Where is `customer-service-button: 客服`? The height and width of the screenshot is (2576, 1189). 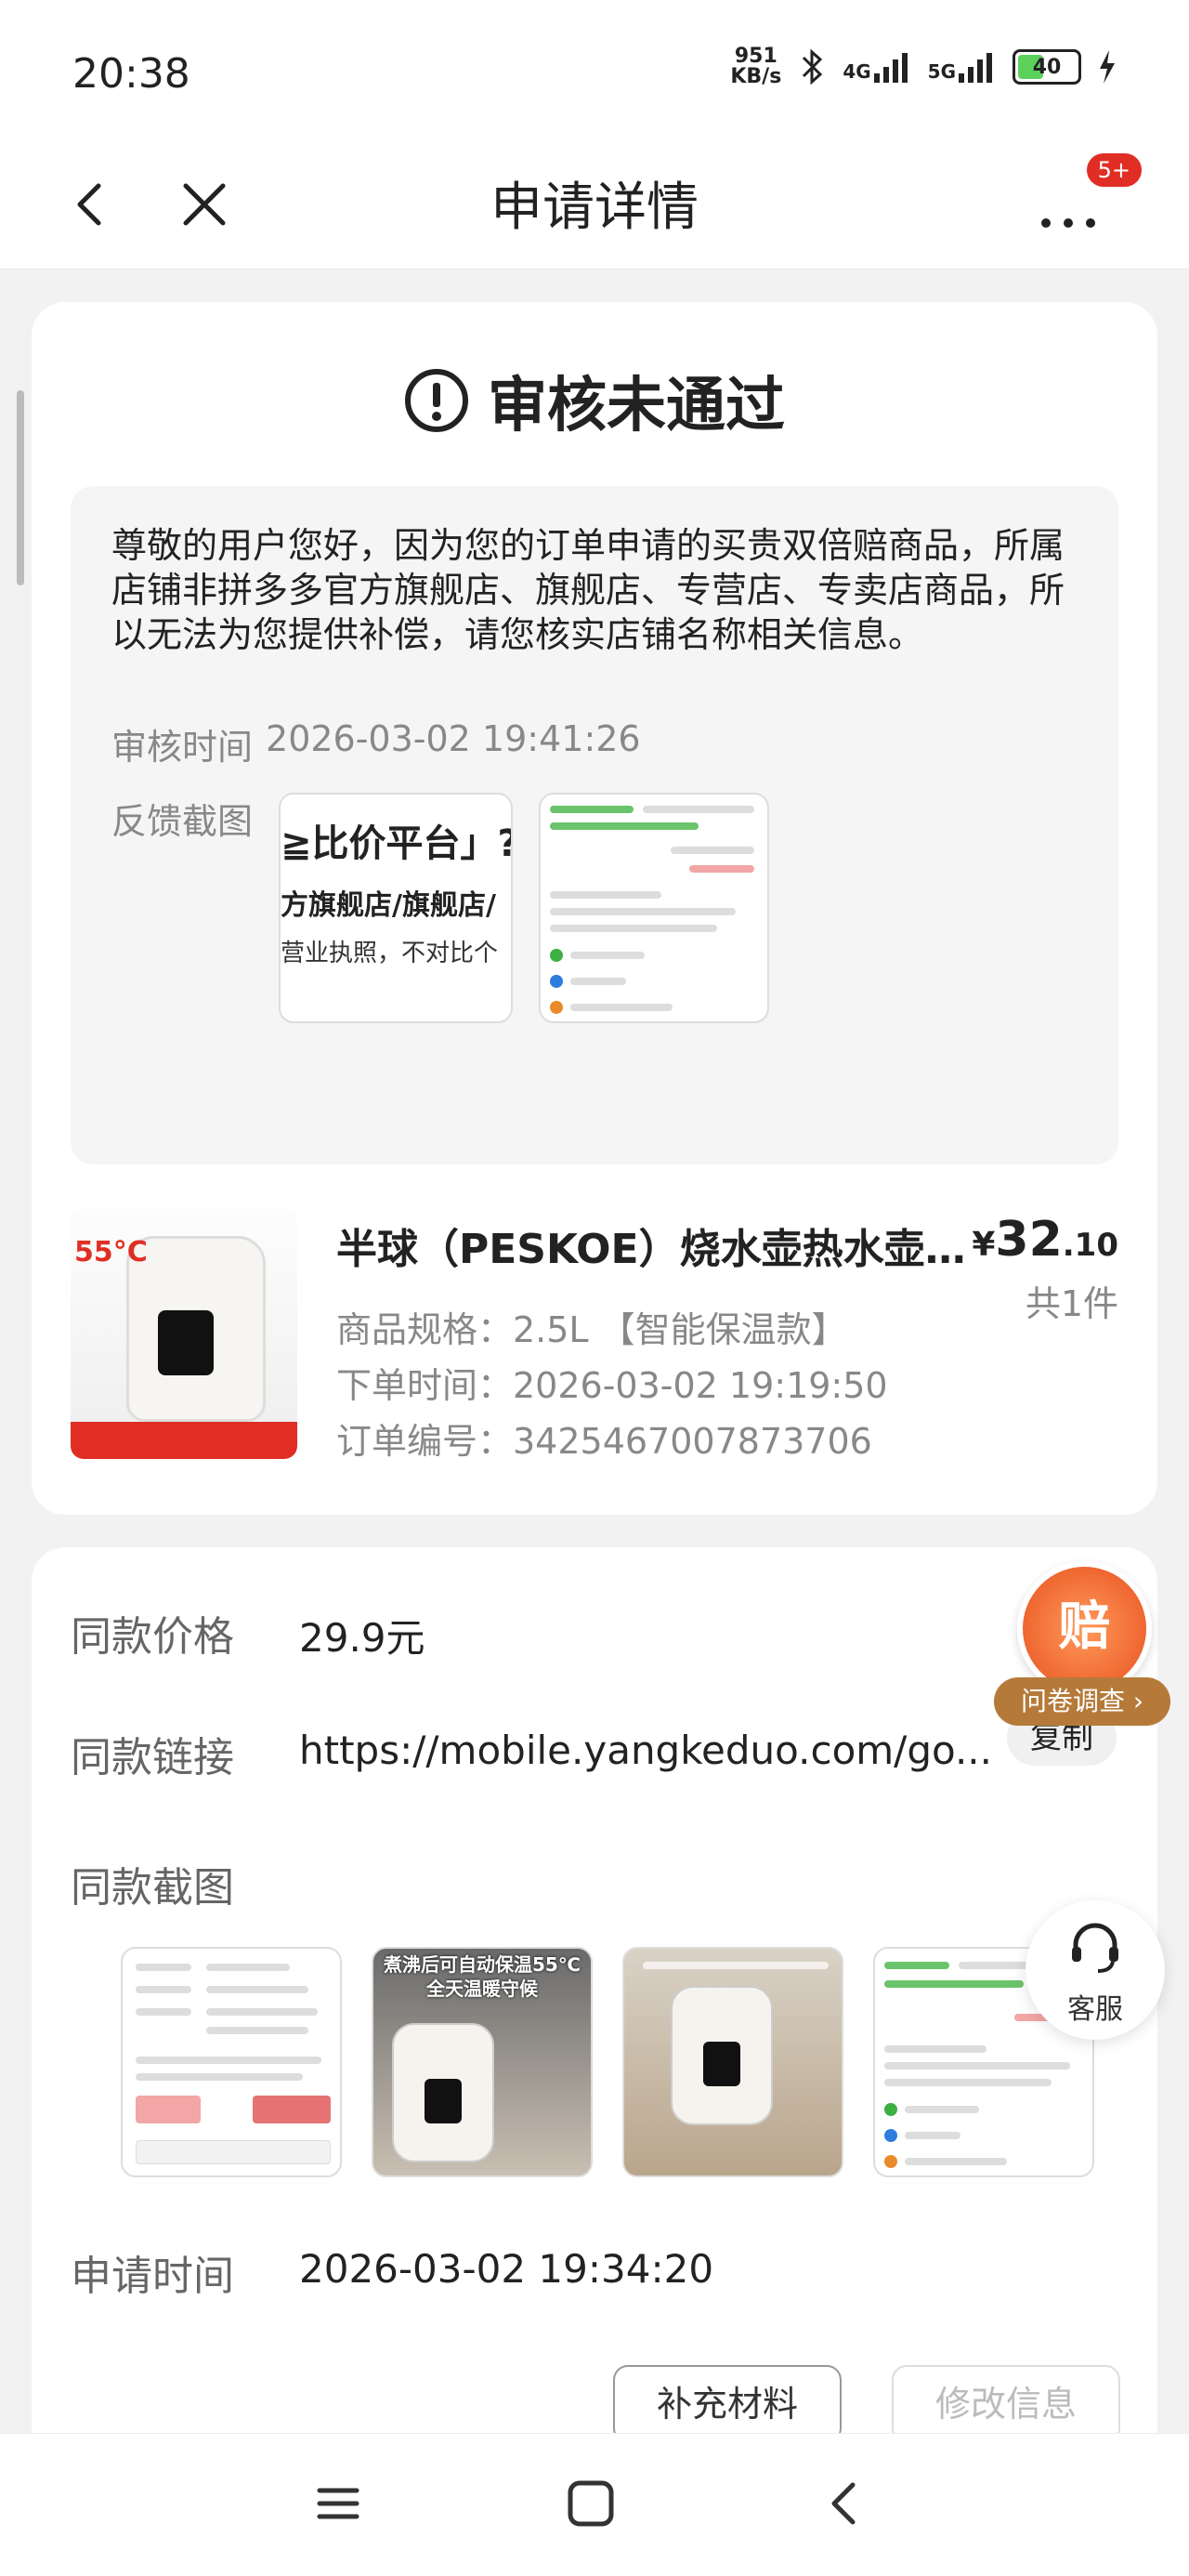 customer-service-button: 客服 is located at coordinates (1096, 1970).